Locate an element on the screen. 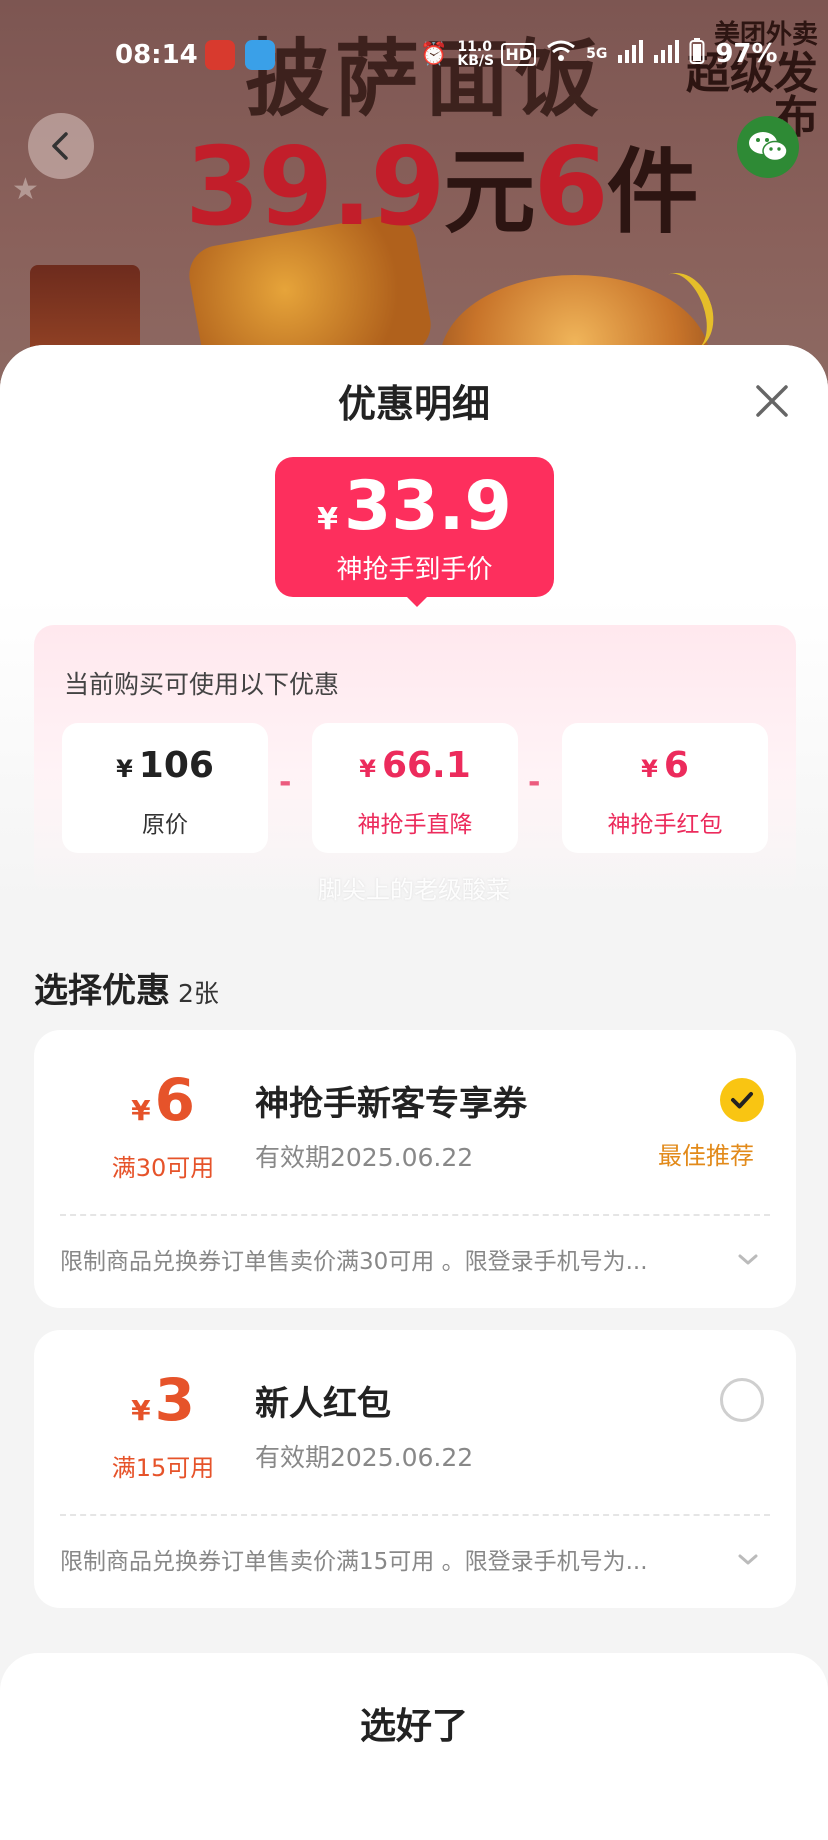  select-discount-title: 选择优惠 2张 is located at coordinates (126, 991).